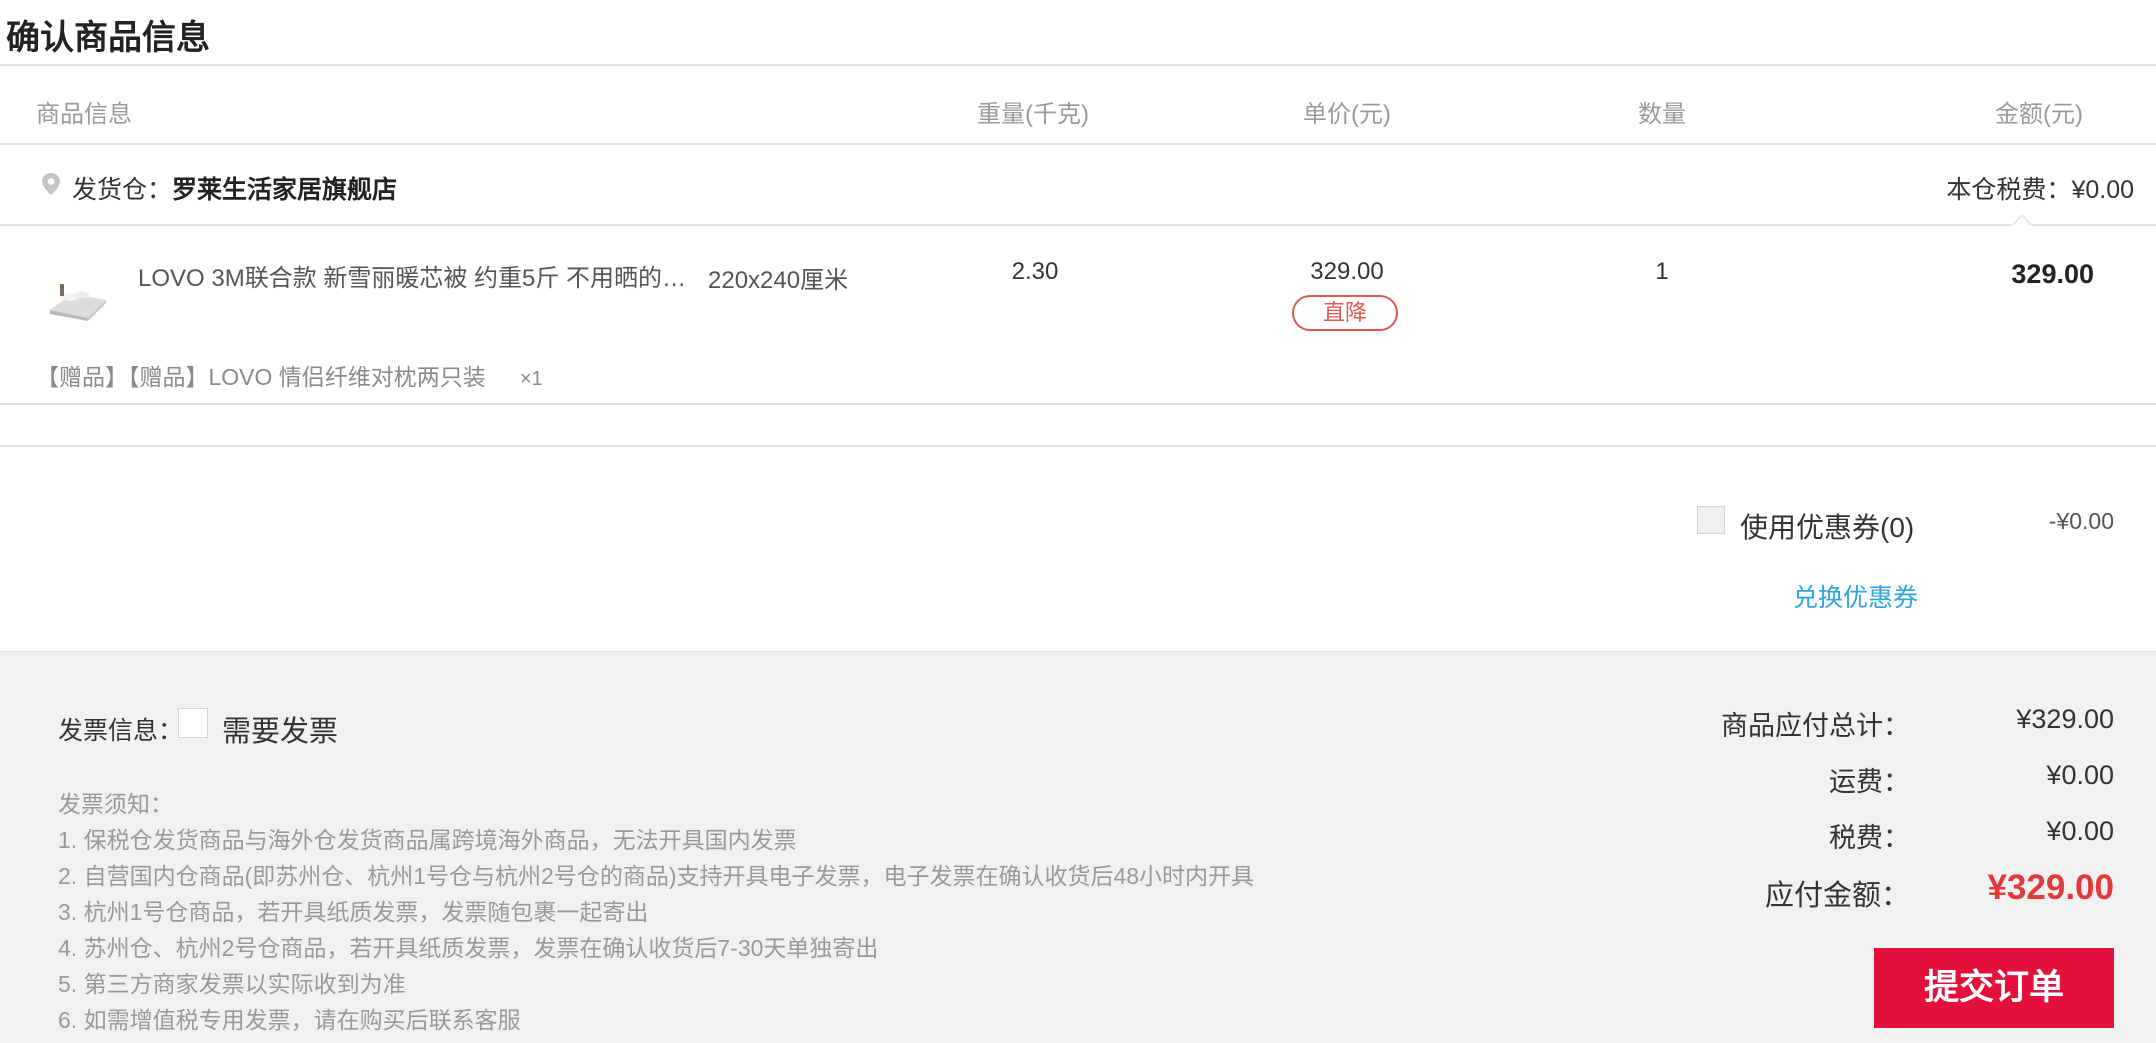  I want to click on goods-total-value: ¥329.00, so click(2065, 719).